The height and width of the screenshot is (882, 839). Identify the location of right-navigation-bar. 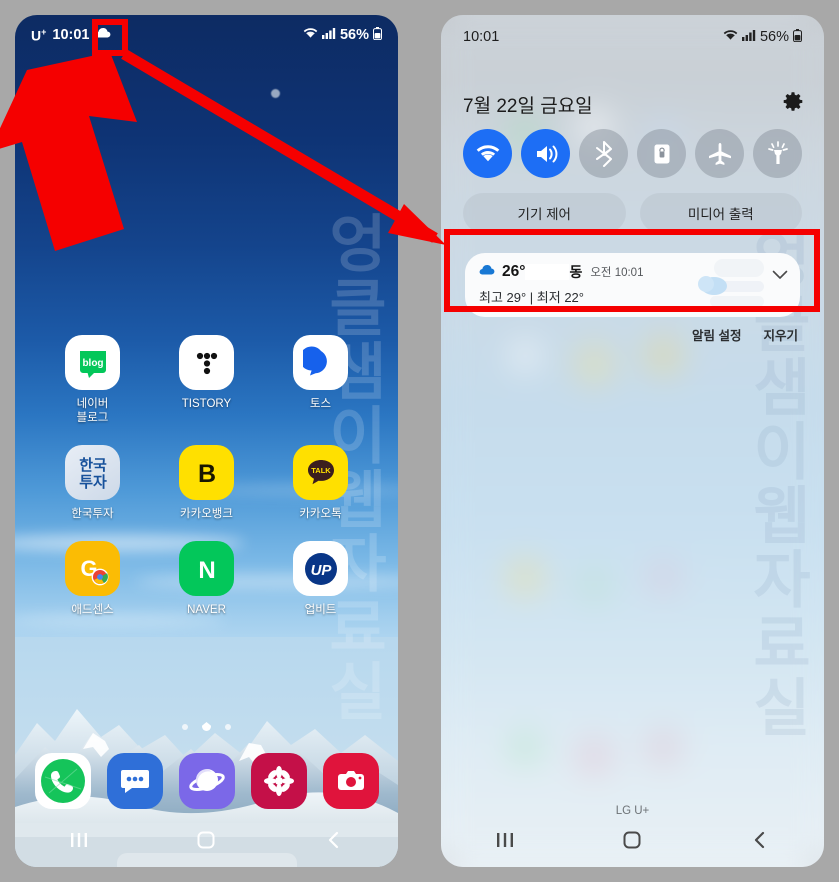
(632, 840).